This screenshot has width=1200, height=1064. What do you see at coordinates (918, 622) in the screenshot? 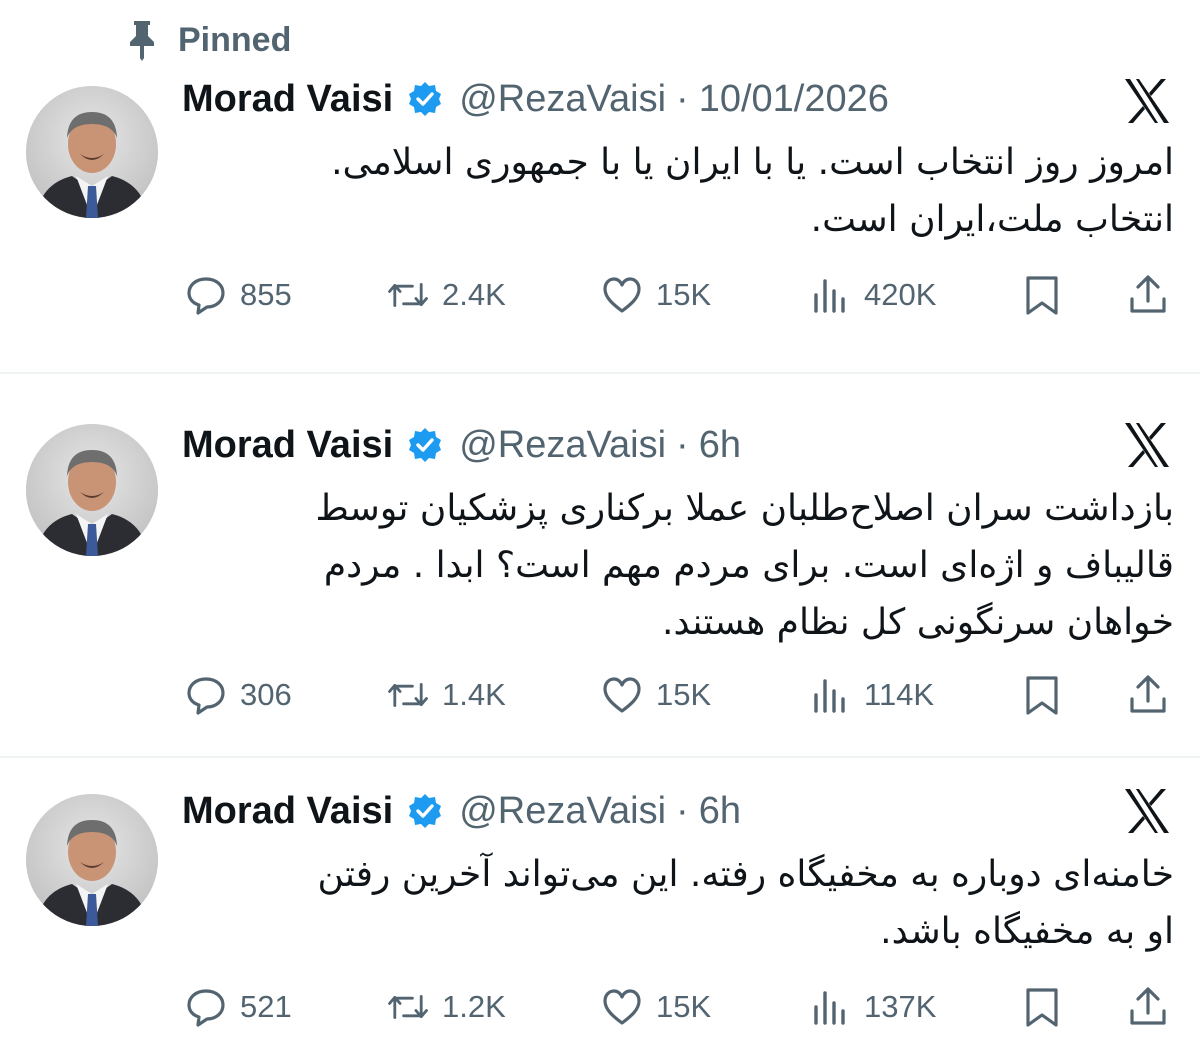
I see `tweet-text-line: خواهان سرنگونی کل نظام هستند.` at bounding box center [918, 622].